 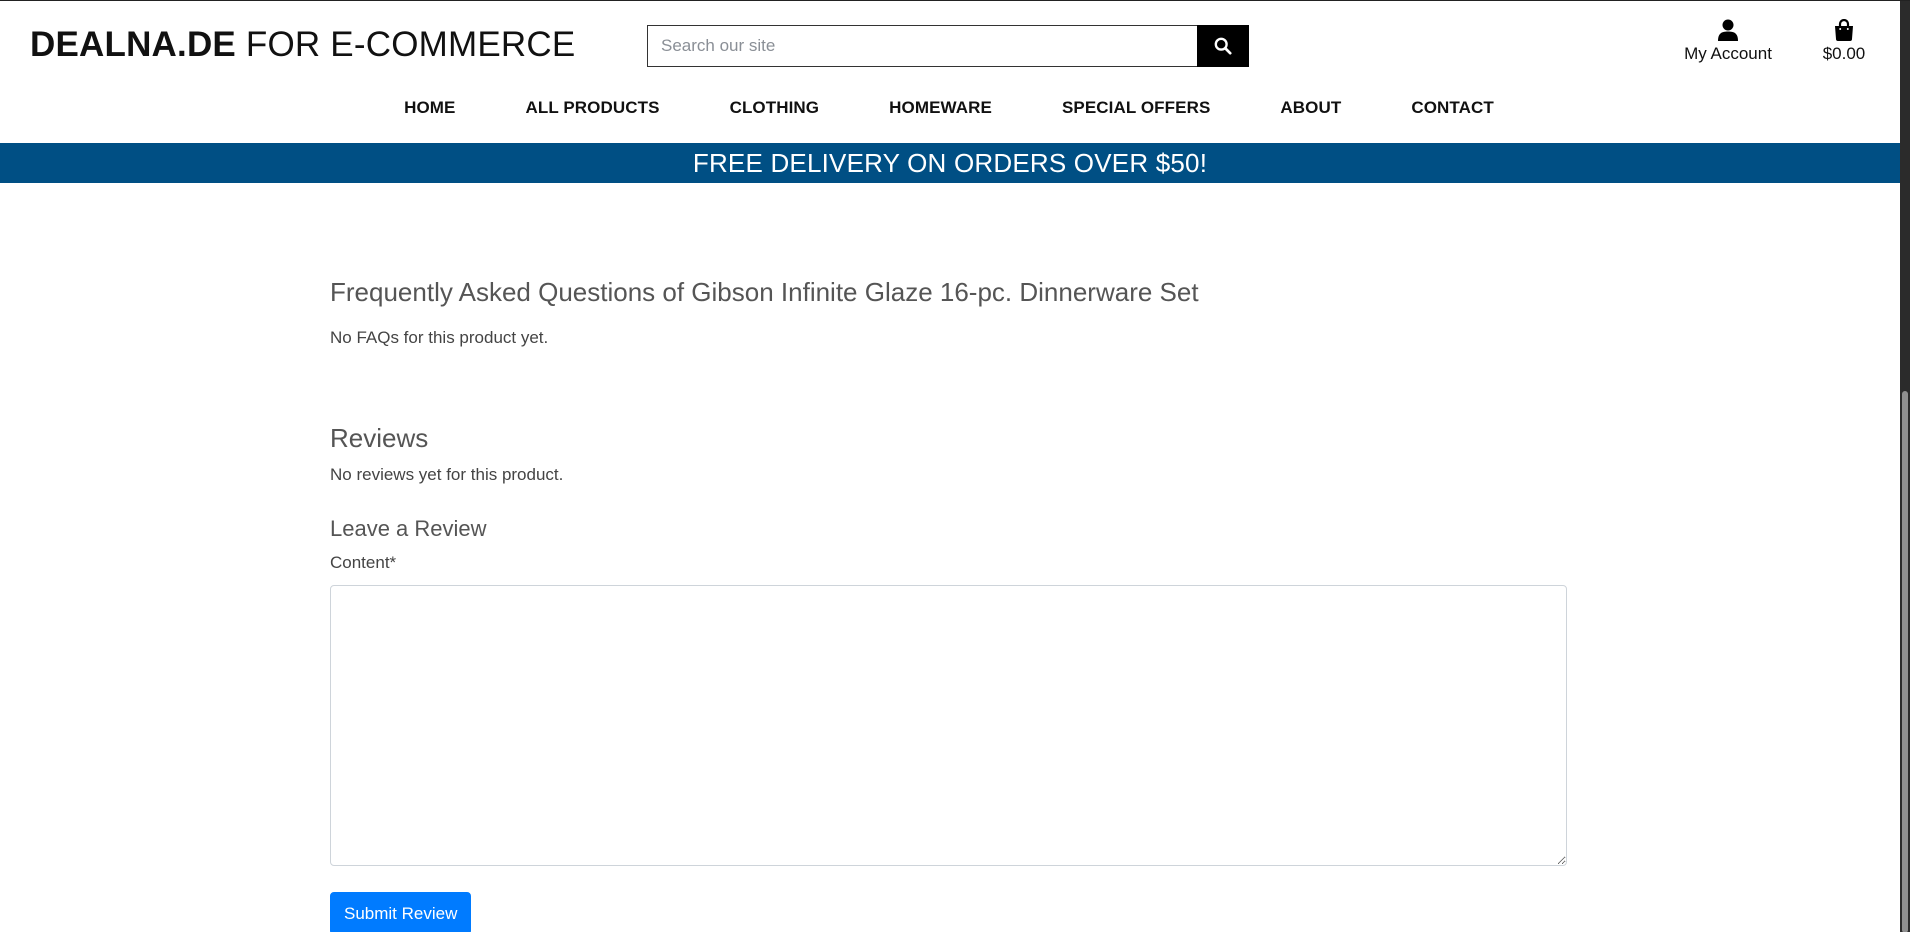 I want to click on search-icon, so click(x=1223, y=46).